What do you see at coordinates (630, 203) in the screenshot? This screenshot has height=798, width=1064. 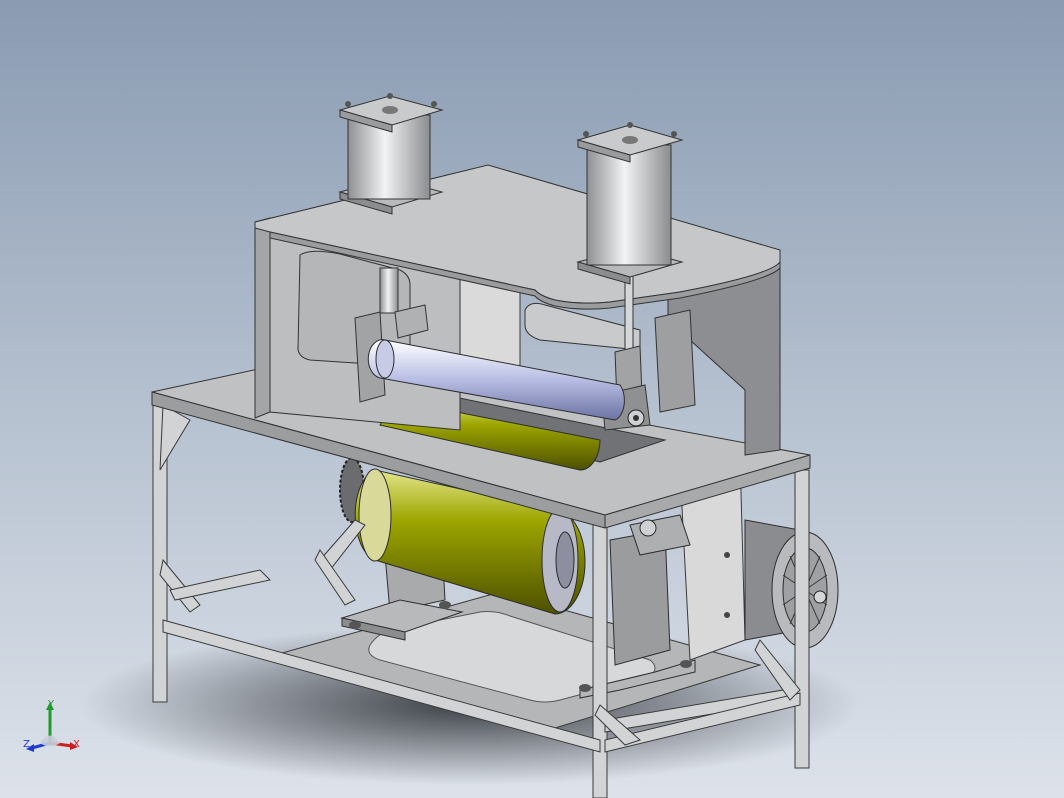 I see `pneumatic-cylinder-right` at bounding box center [630, 203].